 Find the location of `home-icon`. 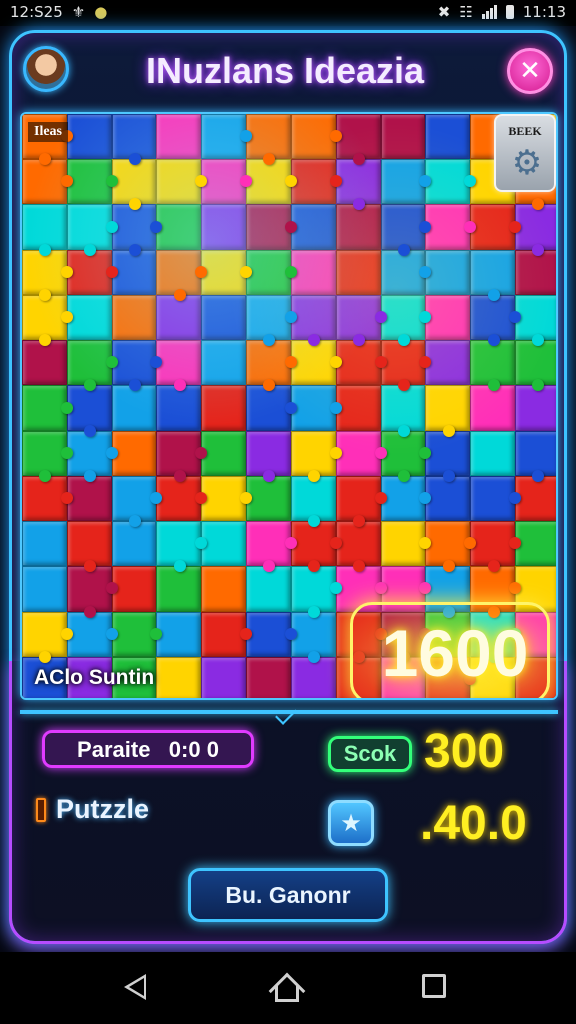

home-icon is located at coordinates (287, 991).